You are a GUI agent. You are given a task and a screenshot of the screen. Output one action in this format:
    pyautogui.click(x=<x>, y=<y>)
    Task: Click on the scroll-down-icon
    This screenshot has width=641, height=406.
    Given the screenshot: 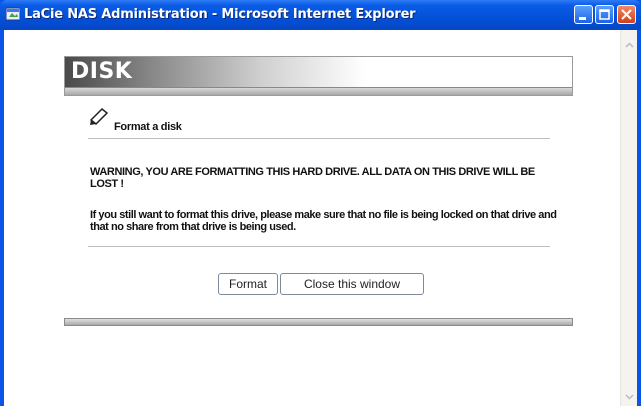 What is the action you would take?
    pyautogui.click(x=629, y=396)
    